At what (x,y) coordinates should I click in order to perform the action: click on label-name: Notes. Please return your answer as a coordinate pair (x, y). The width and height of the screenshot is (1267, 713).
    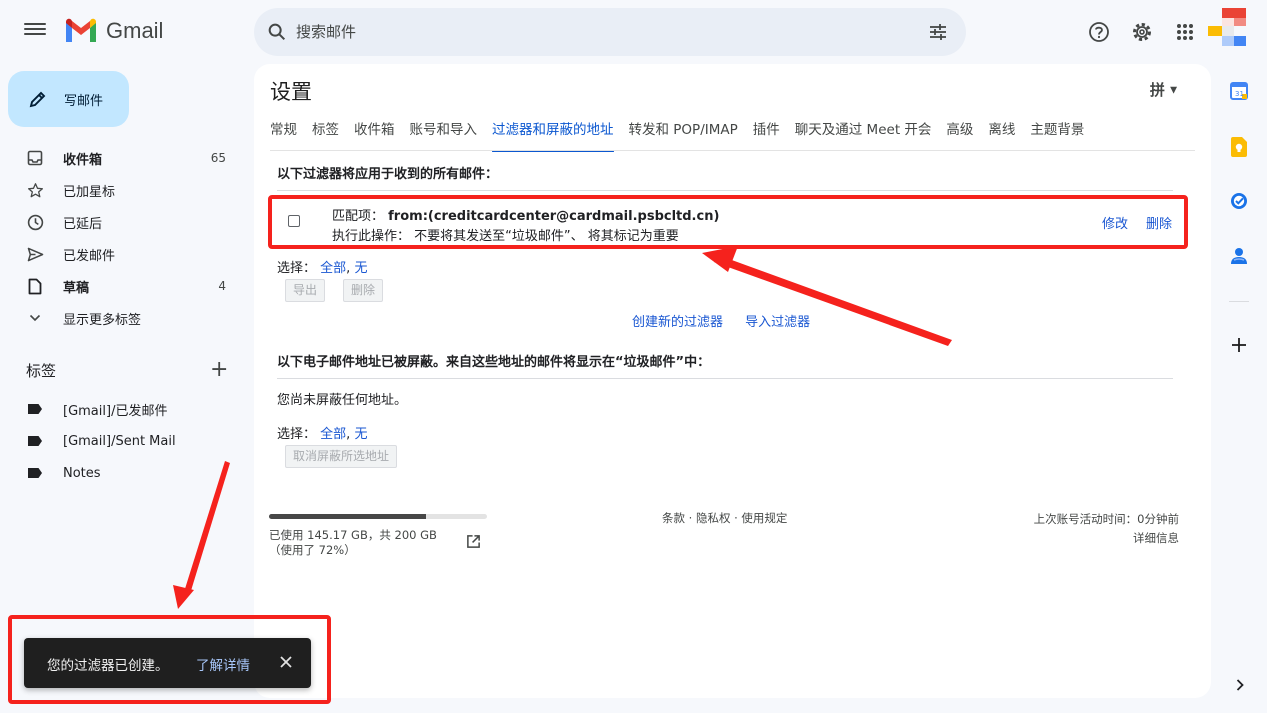
    Looking at the image, I should click on (82, 473).